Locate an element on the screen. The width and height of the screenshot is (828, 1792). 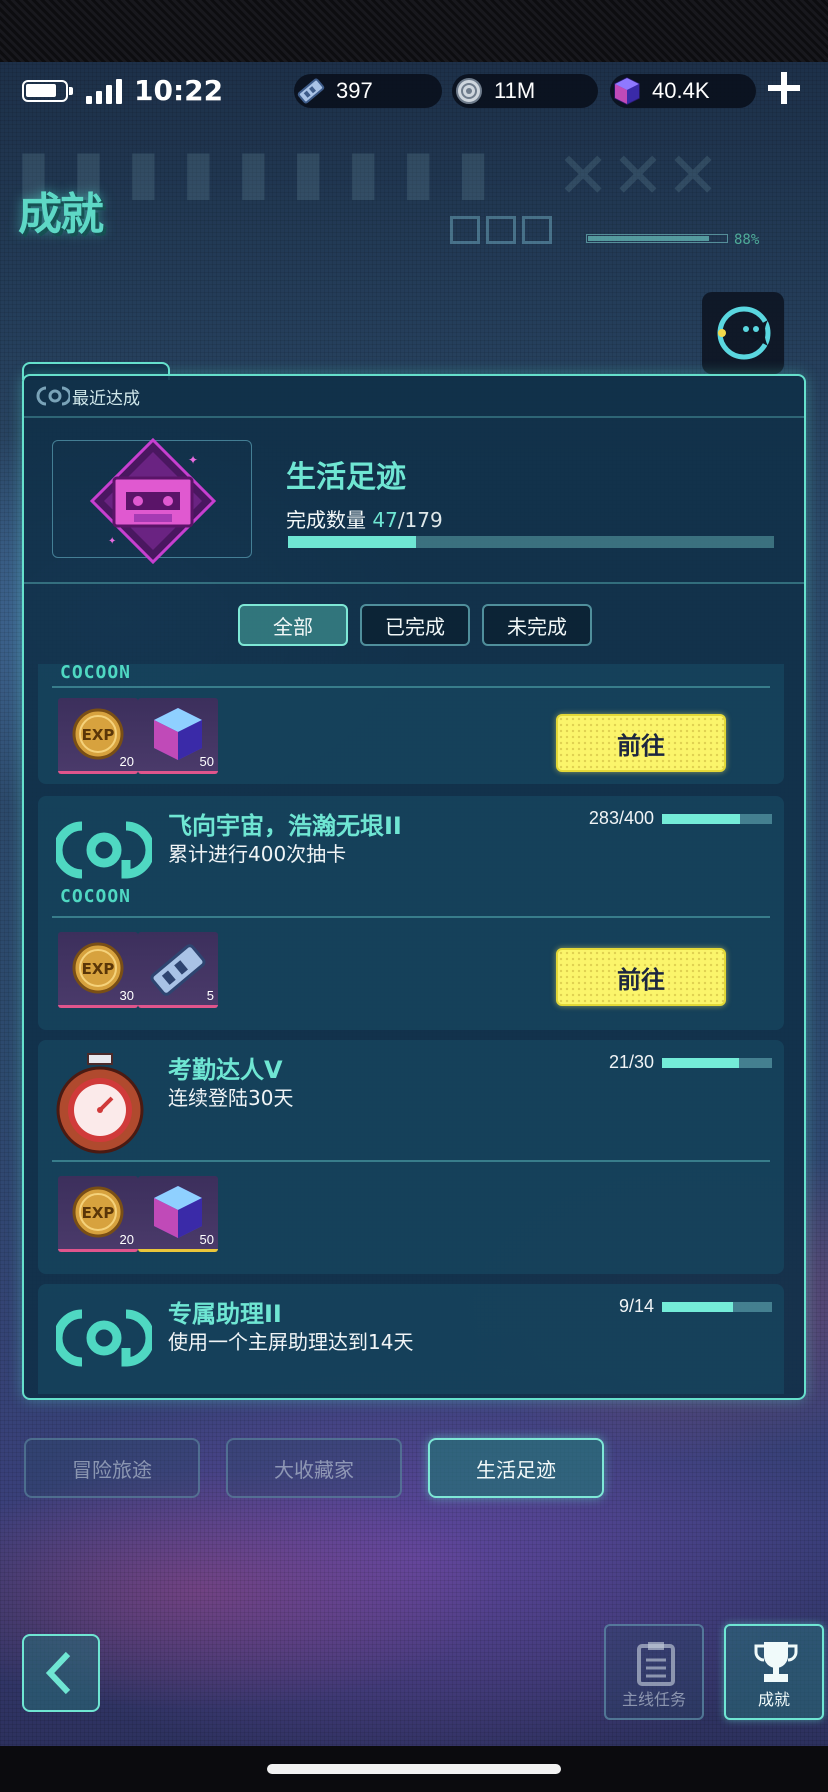
filter-incomplete-button: 未完成 is located at coordinates (537, 625).